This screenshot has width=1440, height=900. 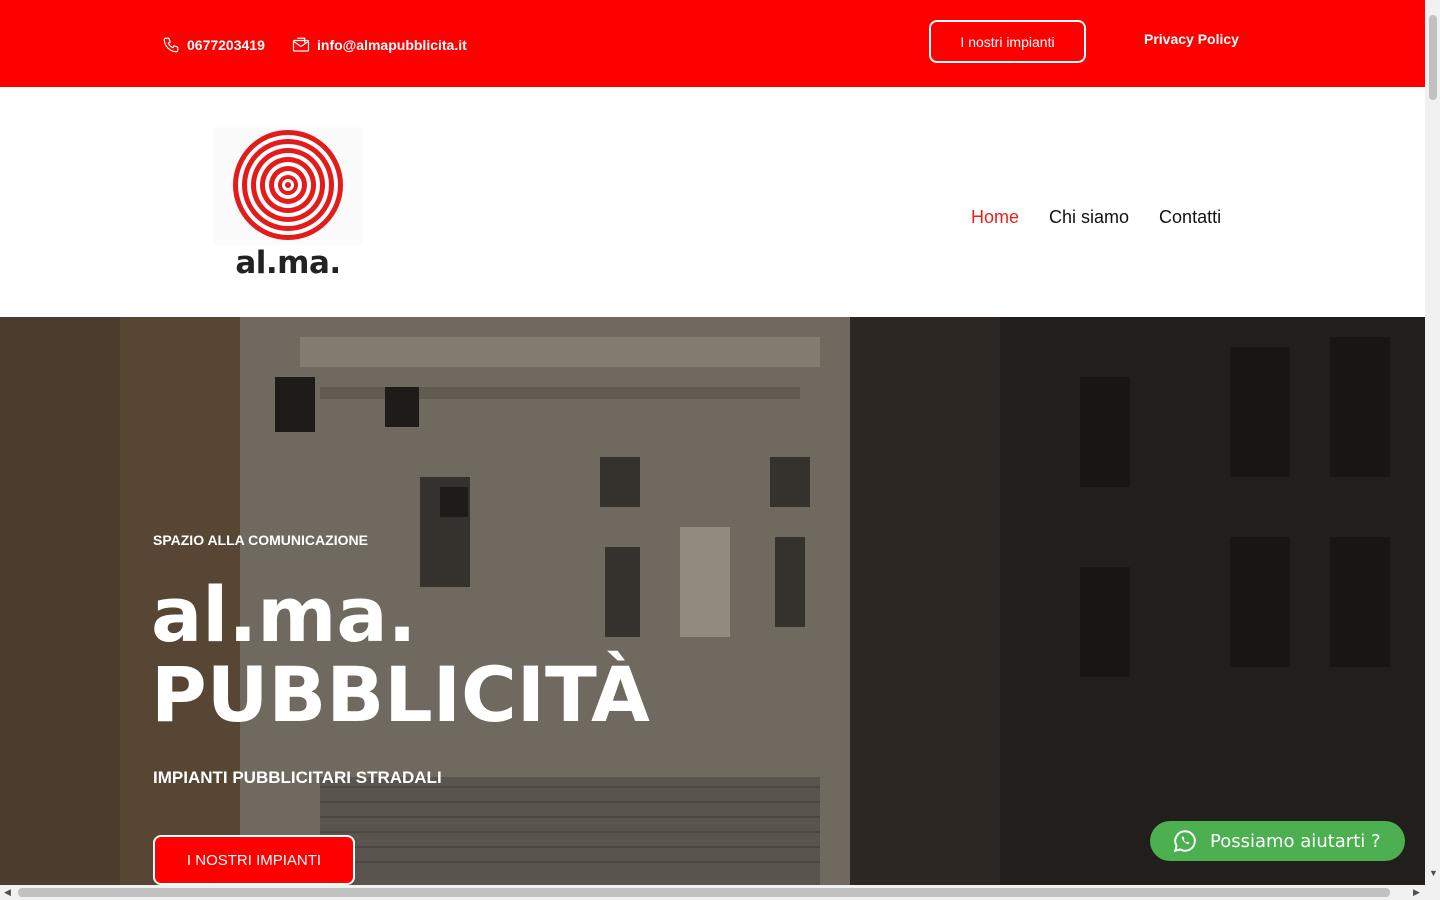 What do you see at coordinates (400, 694) in the screenshot?
I see `hero-title-line2: PUBBLICITÀ` at bounding box center [400, 694].